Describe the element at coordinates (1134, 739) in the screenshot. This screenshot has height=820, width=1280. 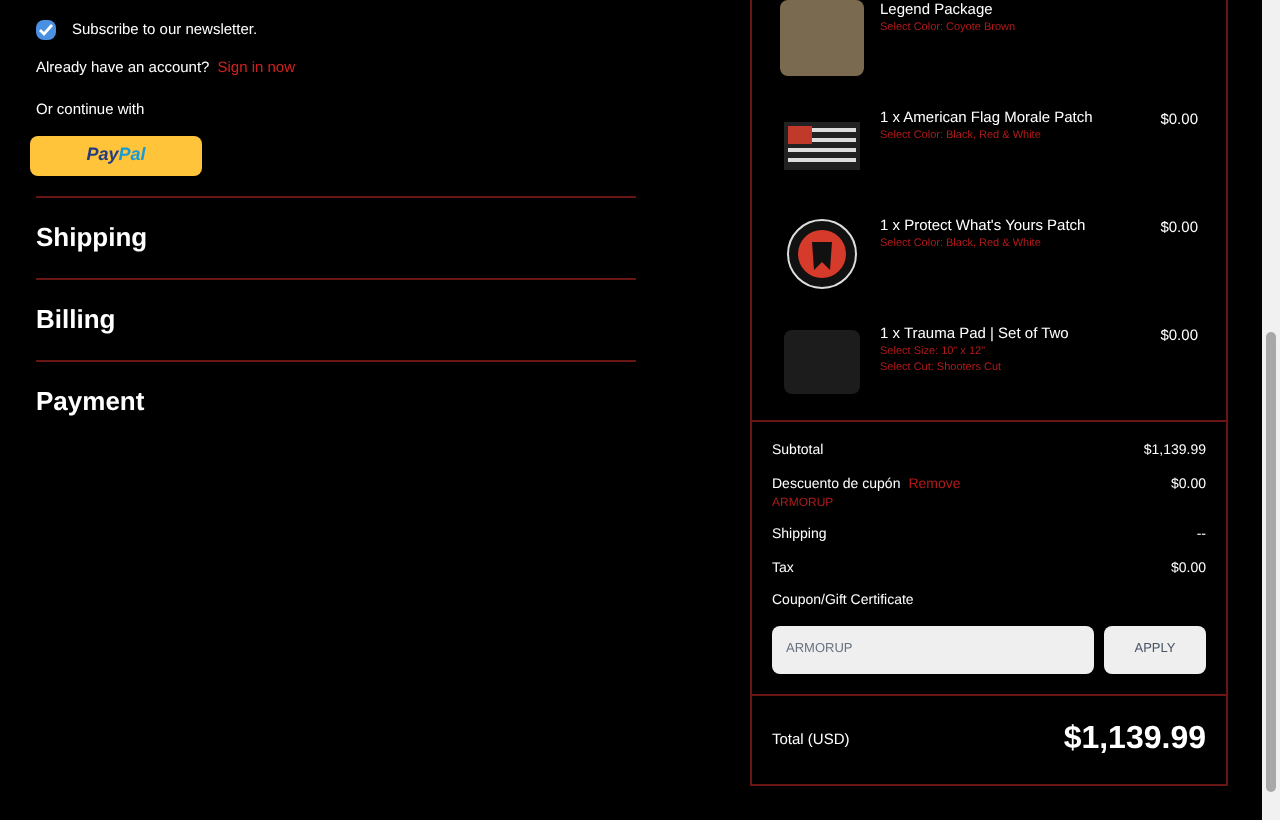
I see `total-value: $1,139.99` at that location.